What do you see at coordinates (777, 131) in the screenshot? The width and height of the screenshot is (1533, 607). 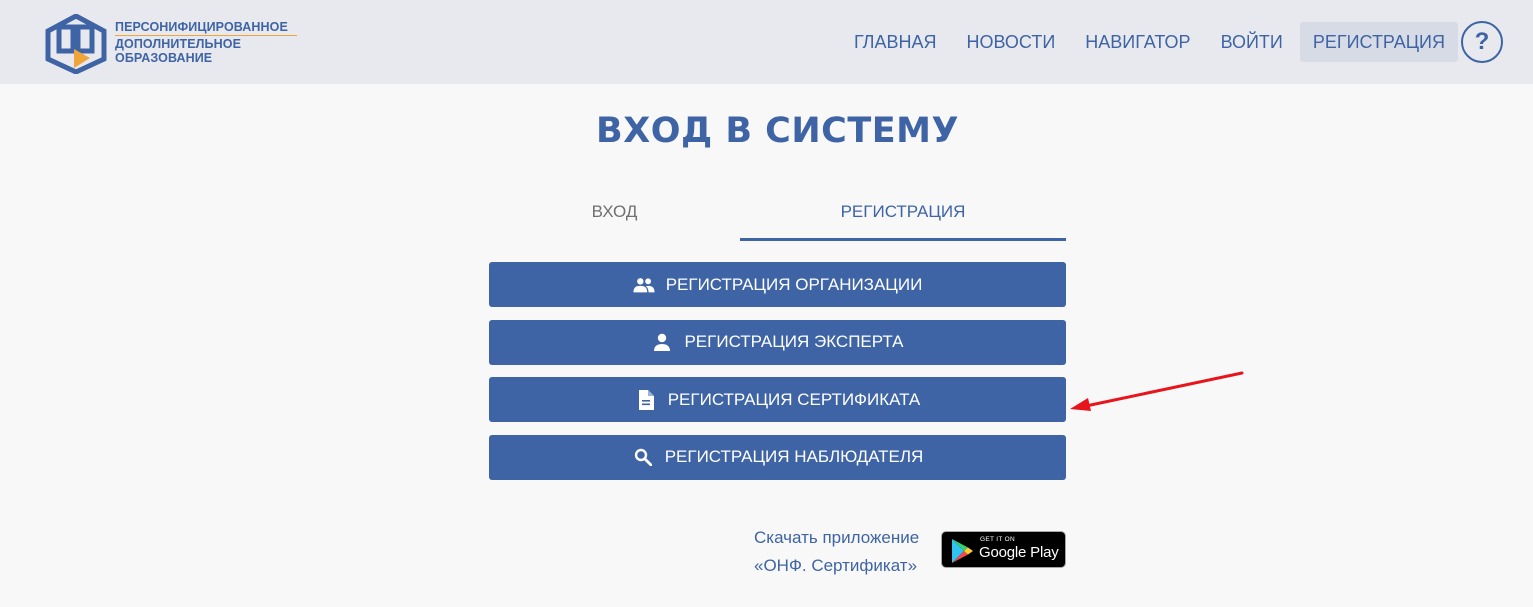 I see `page-title: ВХОД В СИСТЕМУ` at bounding box center [777, 131].